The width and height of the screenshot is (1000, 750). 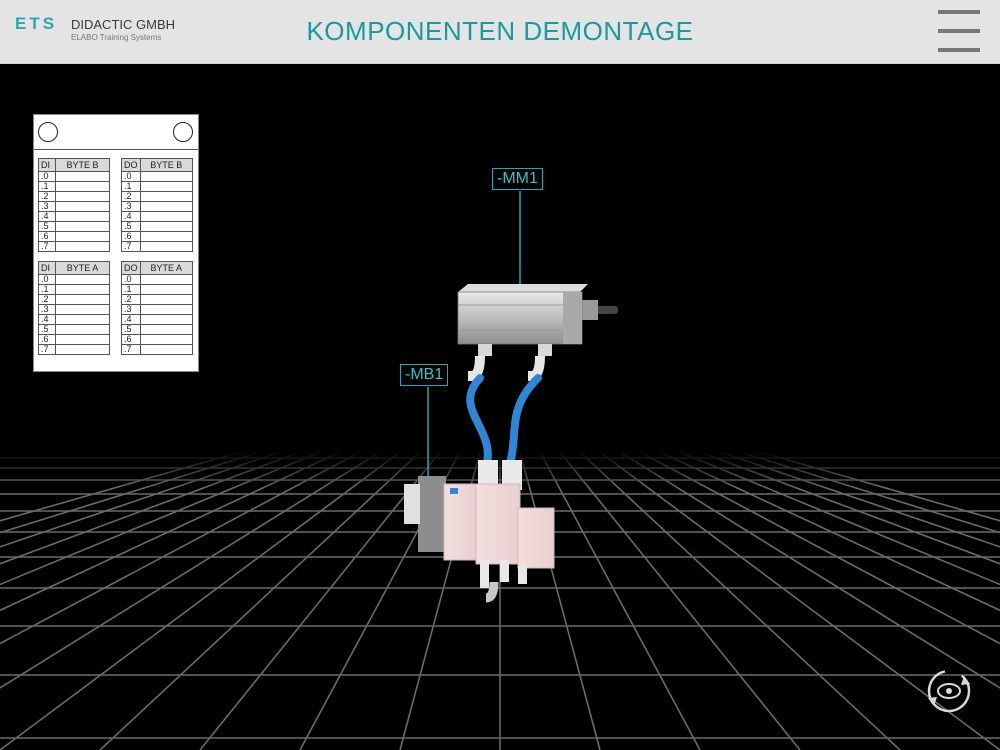 What do you see at coordinates (424, 375) in the screenshot?
I see `label-mb1: -MB1` at bounding box center [424, 375].